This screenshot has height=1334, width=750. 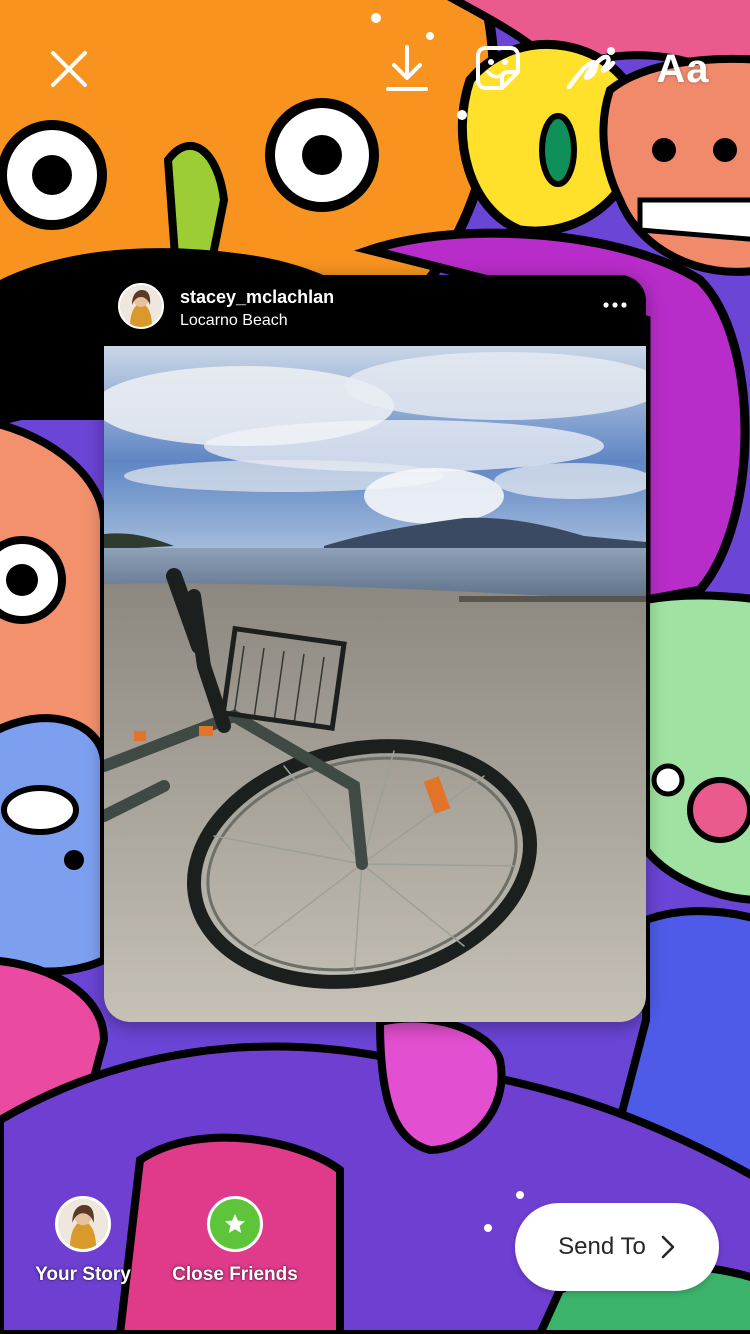 I want to click on post-more-options, so click(x=615, y=305).